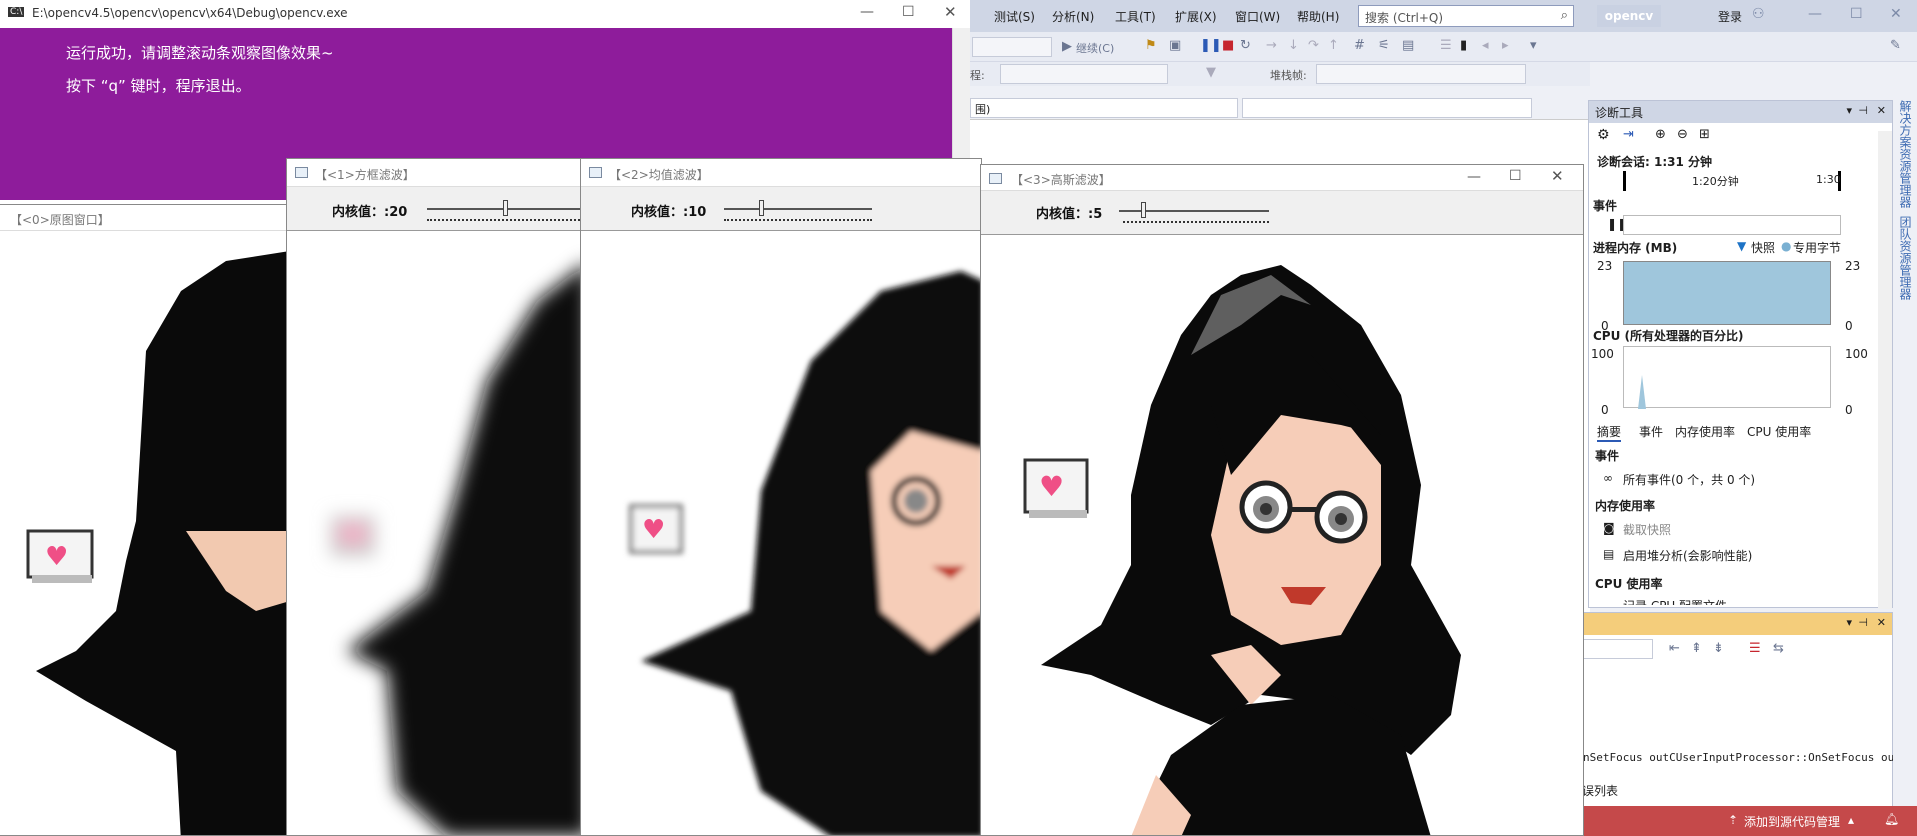  Describe the element at coordinates (1609, 432) in the screenshot. I see `tab-summary: 摘要` at that location.